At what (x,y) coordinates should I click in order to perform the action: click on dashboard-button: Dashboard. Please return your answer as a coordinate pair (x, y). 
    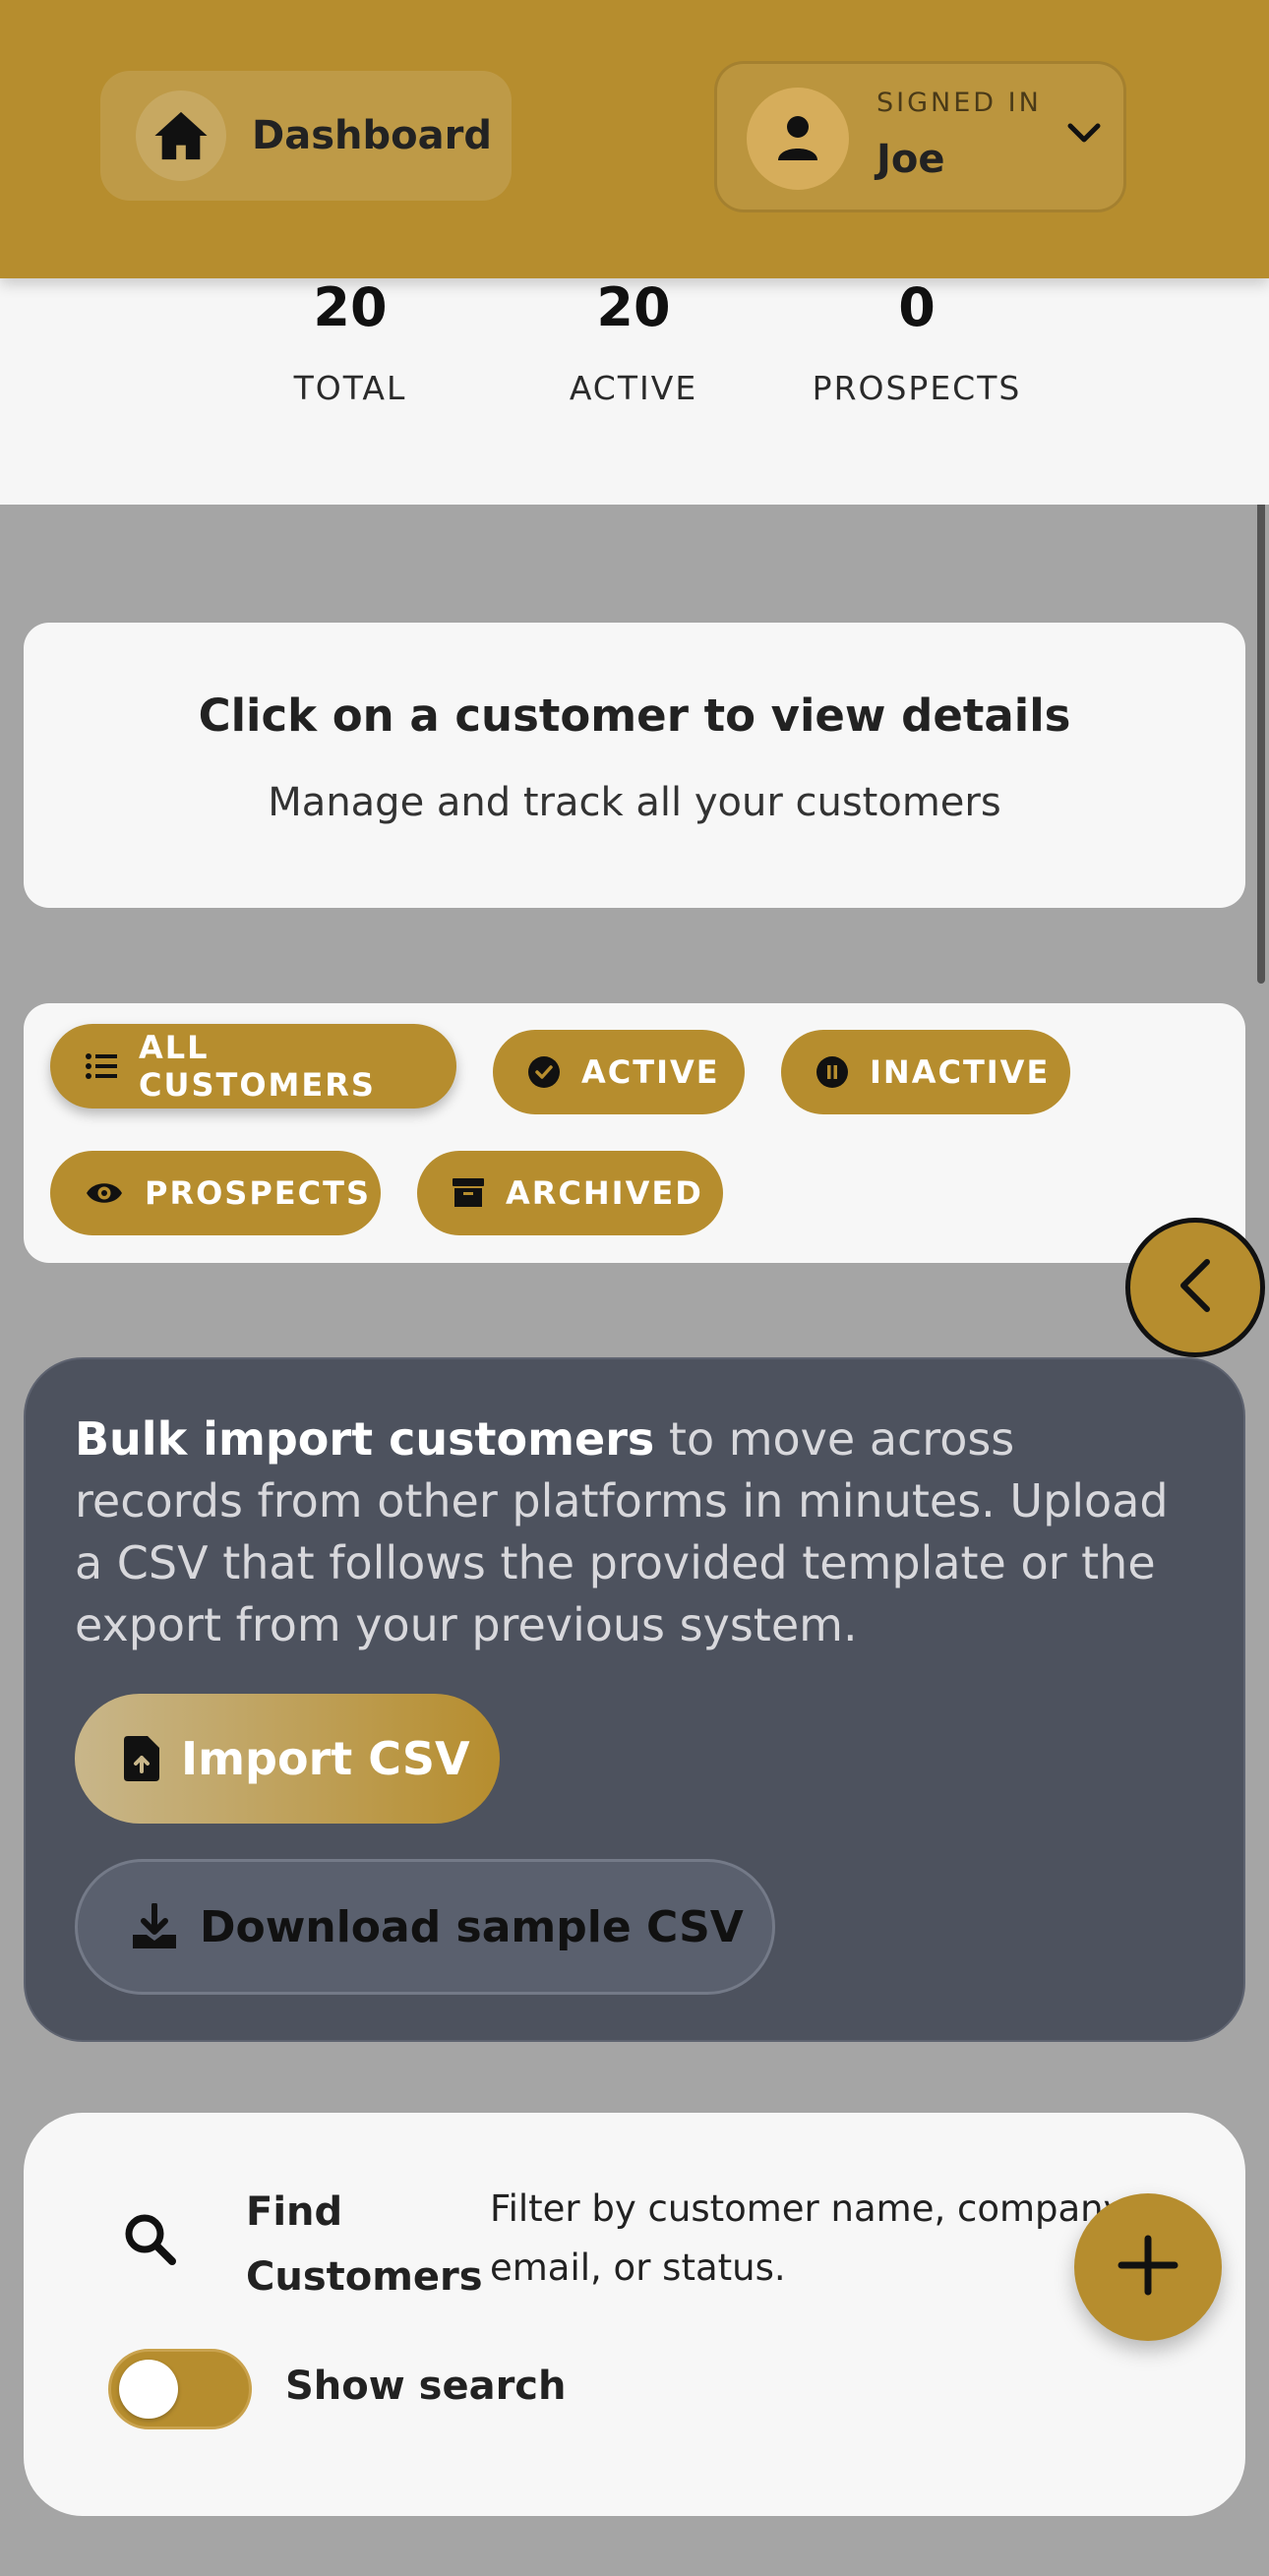
    Looking at the image, I should click on (306, 136).